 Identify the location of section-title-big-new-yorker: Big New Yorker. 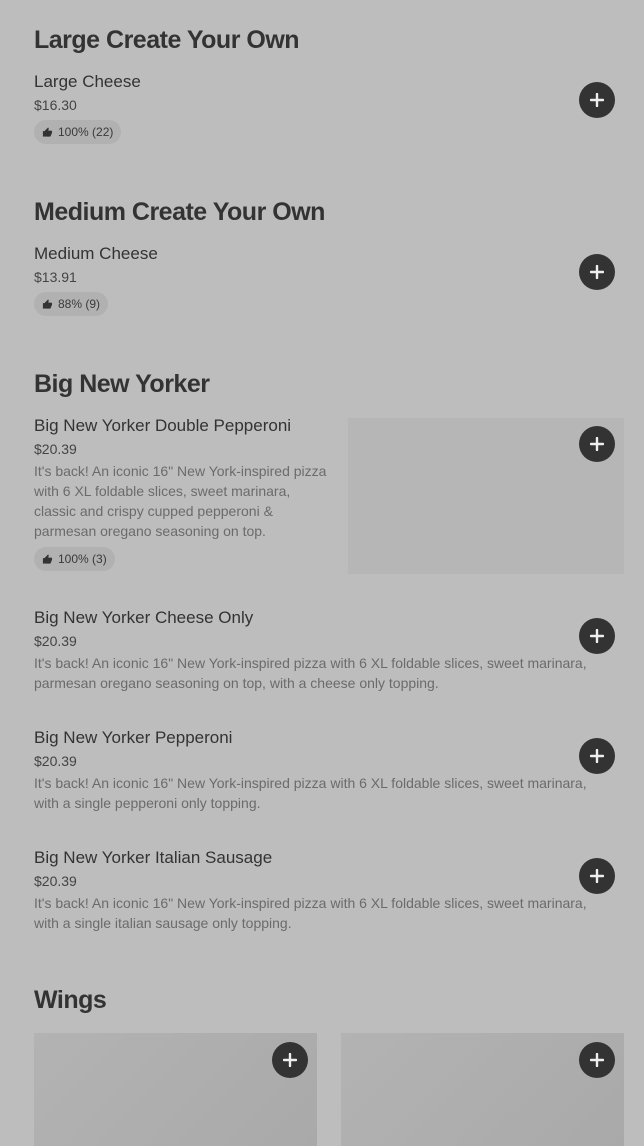
(122, 384).